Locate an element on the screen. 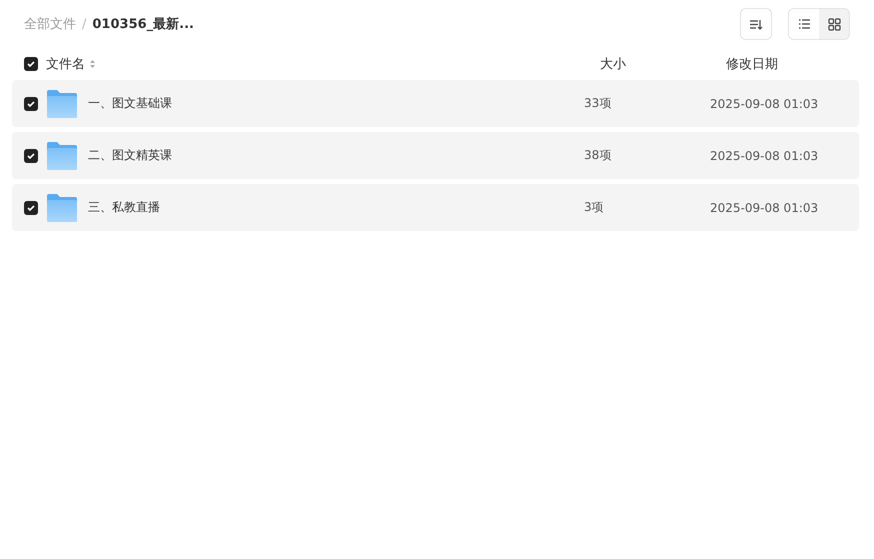 This screenshot has height=559, width=874. list-view-button is located at coordinates (804, 24).